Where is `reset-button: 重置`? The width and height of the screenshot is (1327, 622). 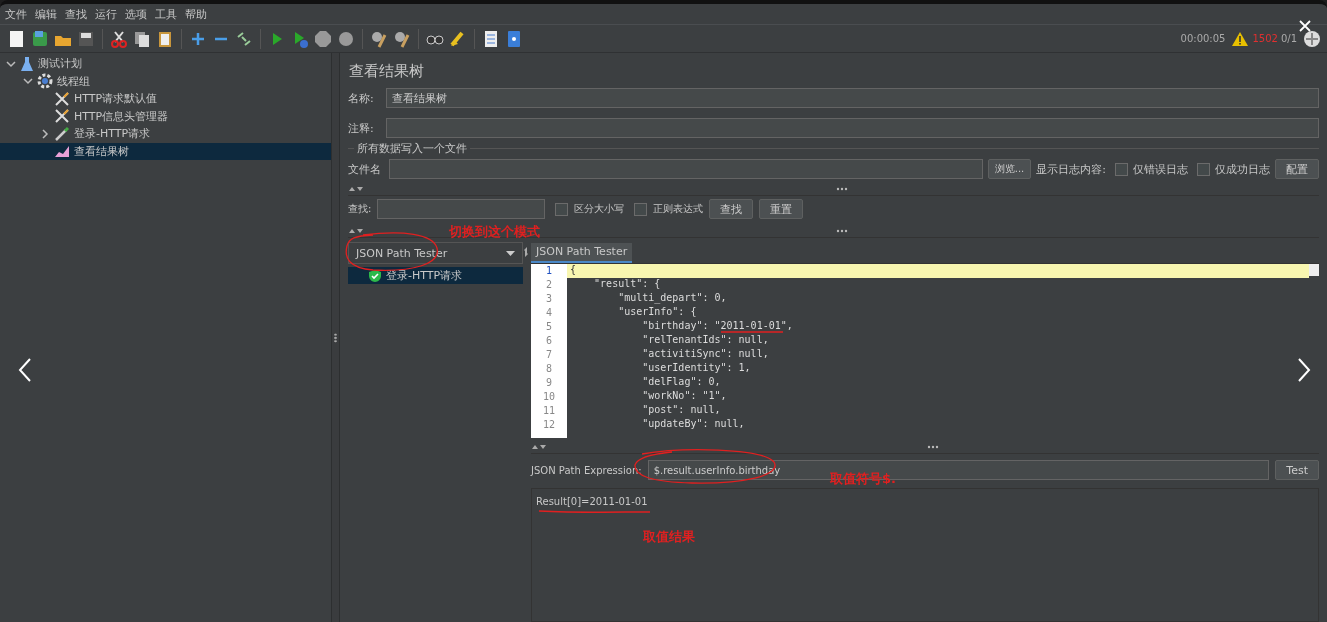
reset-button: 重置 is located at coordinates (781, 209).